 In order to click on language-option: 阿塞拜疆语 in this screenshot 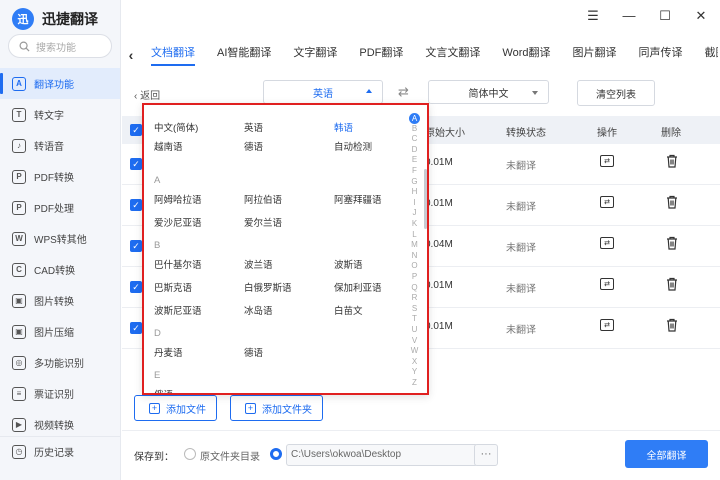, I will do `click(358, 199)`.